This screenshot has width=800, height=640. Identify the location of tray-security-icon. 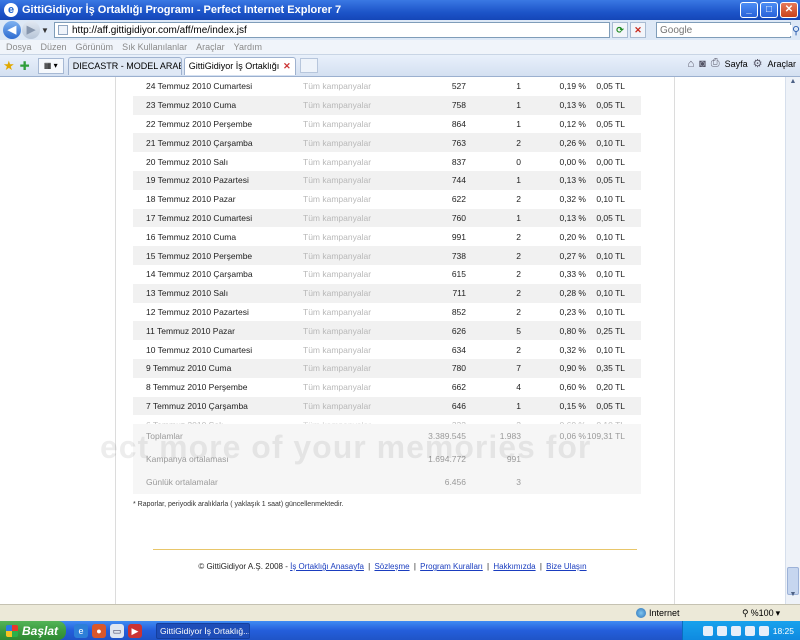
(721, 630).